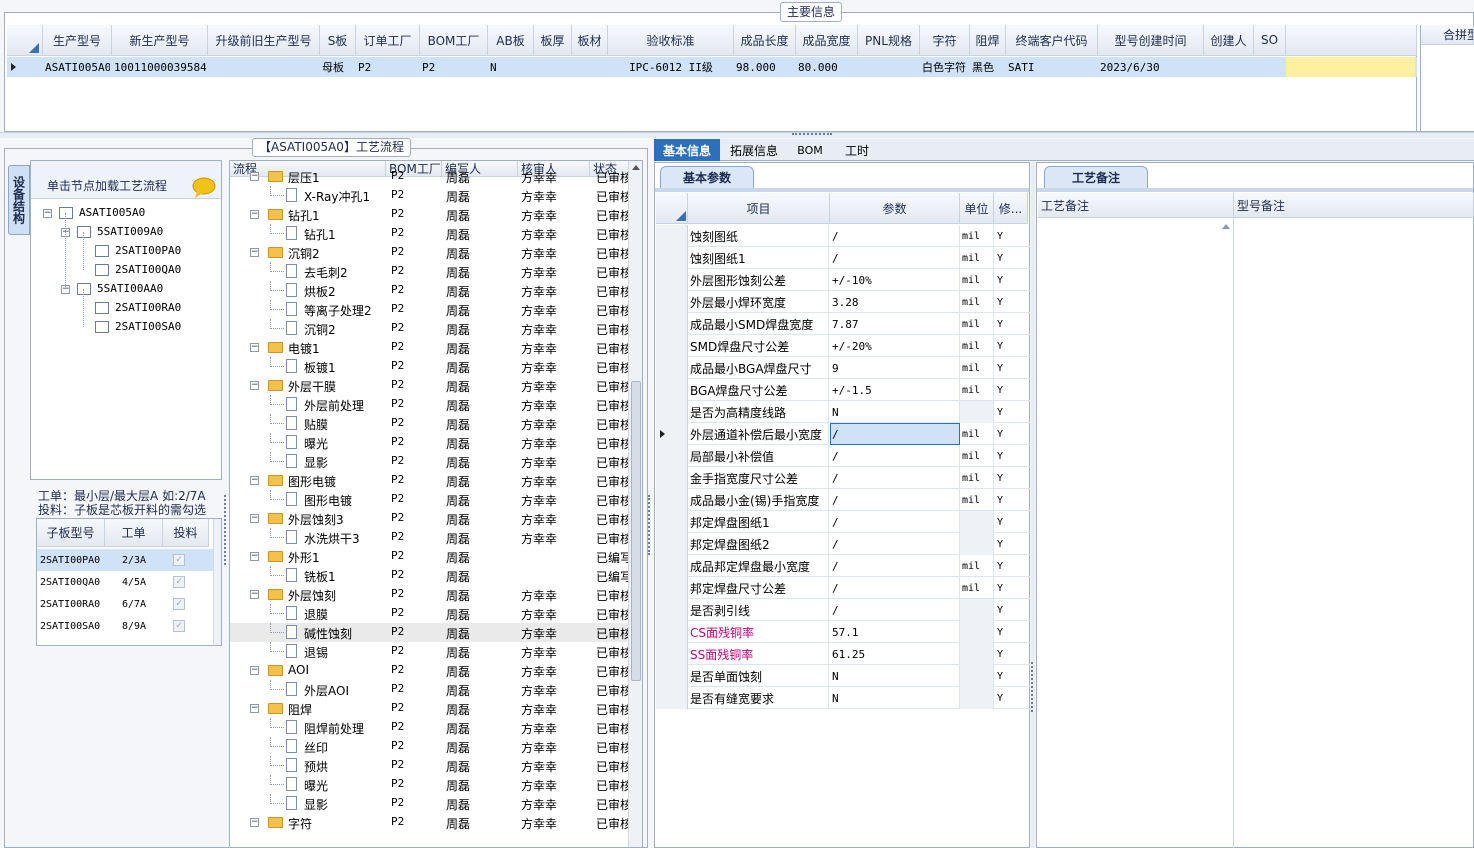 The width and height of the screenshot is (1474, 848). What do you see at coordinates (843, 654) in the screenshot?
I see `param-row: SS面残铜率 61.25 Y` at bounding box center [843, 654].